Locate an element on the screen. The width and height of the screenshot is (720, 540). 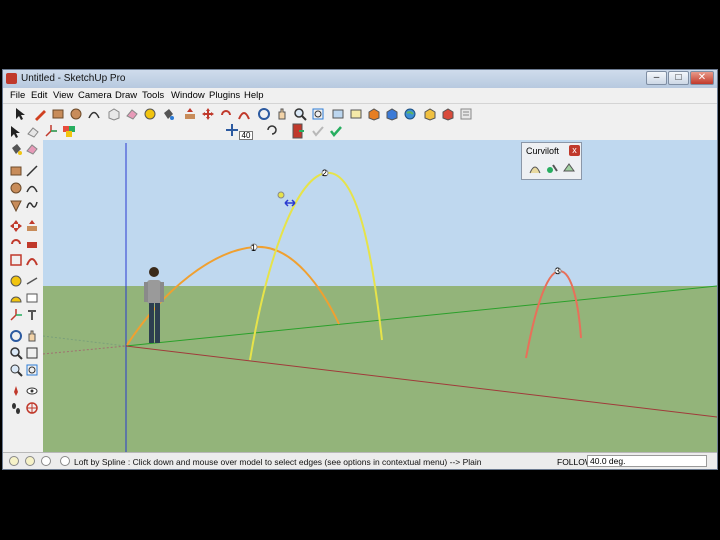
follow-angle-field: 40 is located at coordinates (246, 135).